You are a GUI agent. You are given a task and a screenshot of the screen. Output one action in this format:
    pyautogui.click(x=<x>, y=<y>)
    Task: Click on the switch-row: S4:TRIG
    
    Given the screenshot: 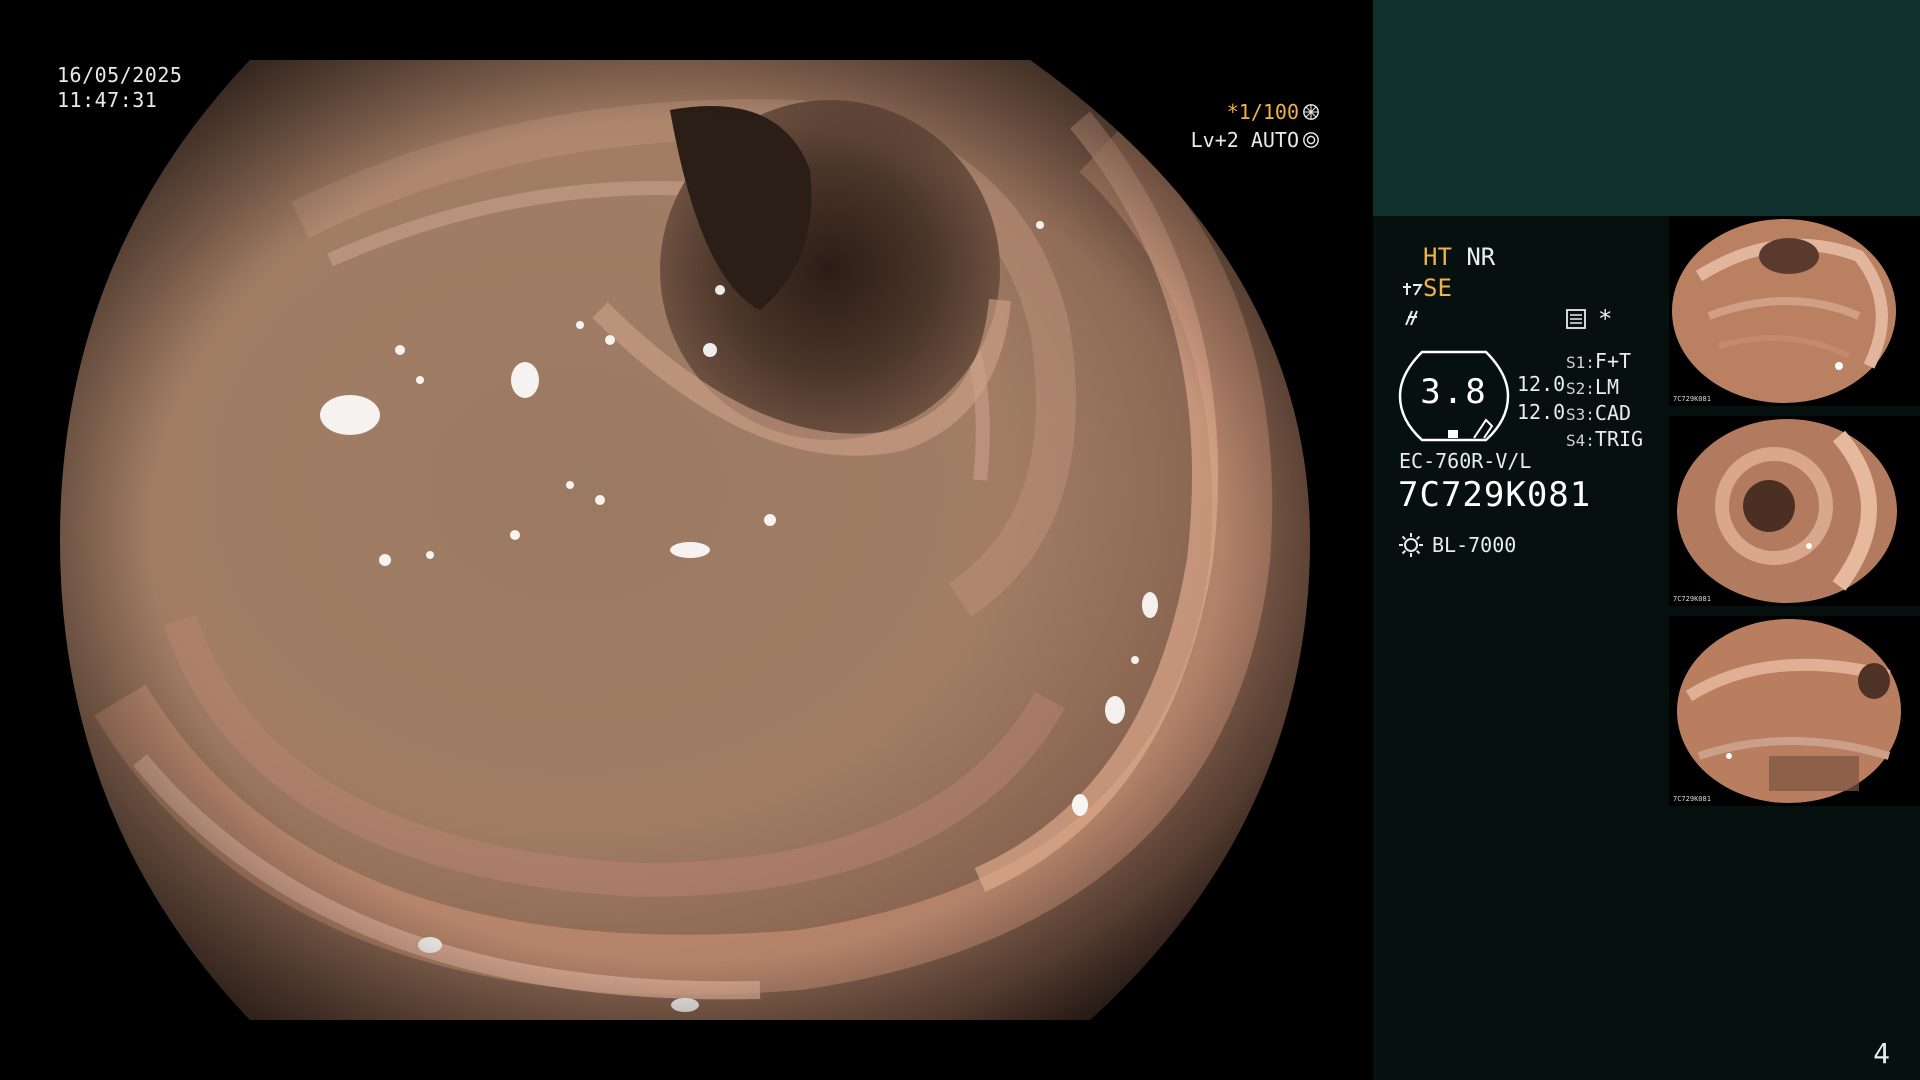 What is the action you would take?
    pyautogui.click(x=1605, y=439)
    